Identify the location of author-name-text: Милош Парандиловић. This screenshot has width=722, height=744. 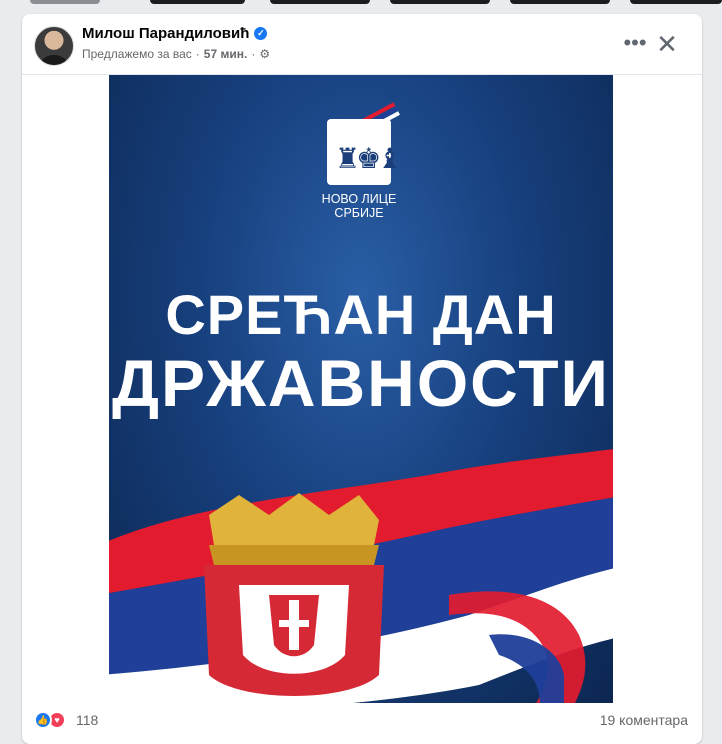
(165, 33).